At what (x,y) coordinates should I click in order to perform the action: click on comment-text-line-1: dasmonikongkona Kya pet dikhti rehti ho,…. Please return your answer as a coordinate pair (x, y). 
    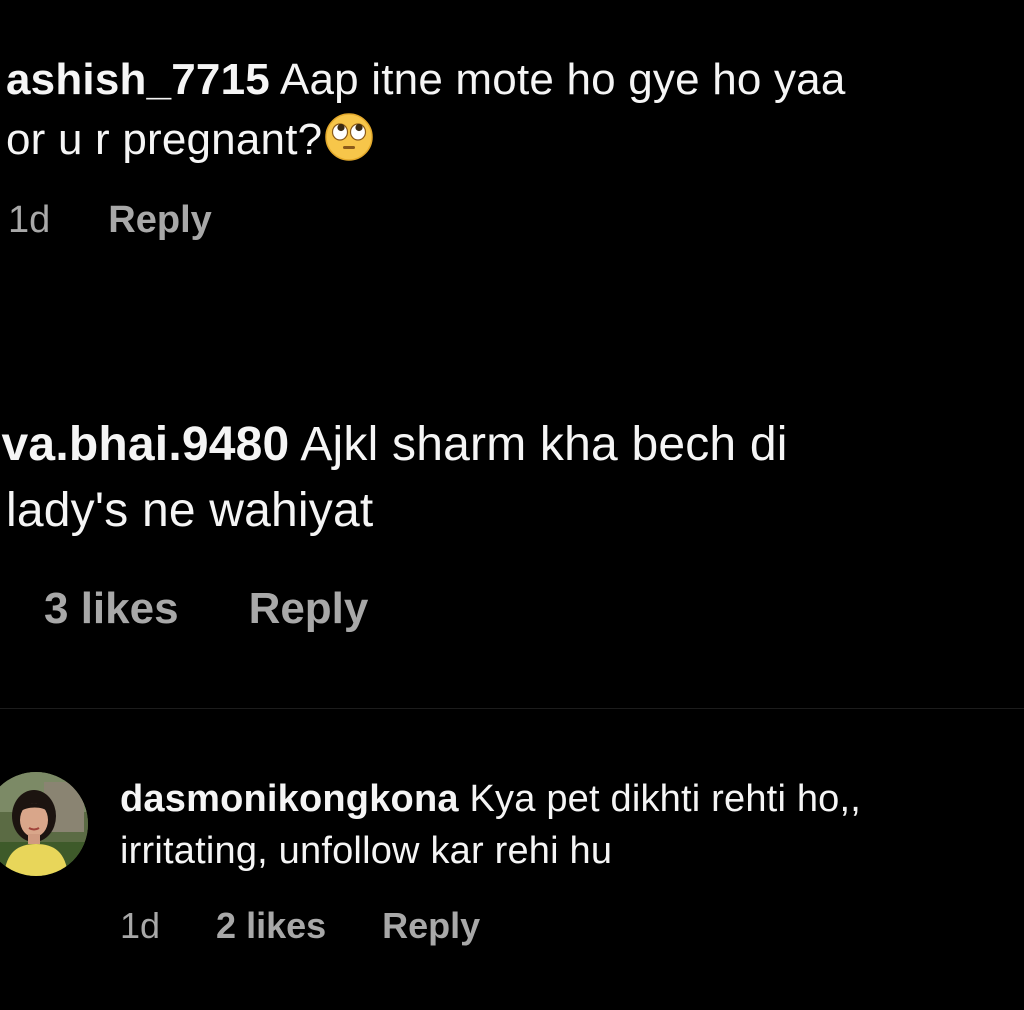
    Looking at the image, I should click on (490, 799).